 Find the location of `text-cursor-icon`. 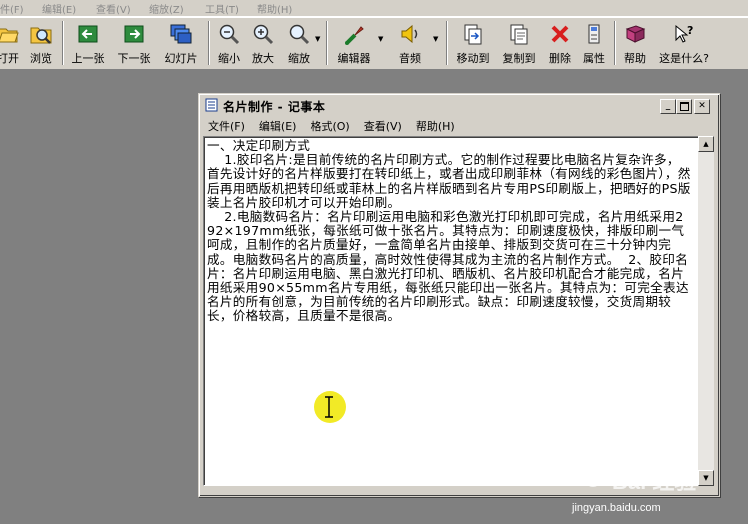

text-cursor-icon is located at coordinates (329, 407).